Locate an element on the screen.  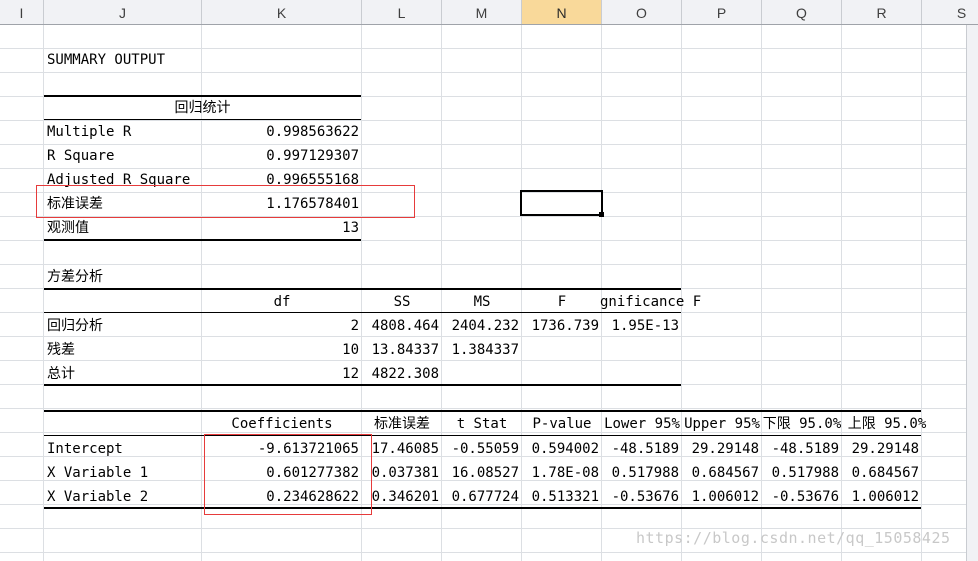
anova-row-label: 残差 is located at coordinates (122, 350).